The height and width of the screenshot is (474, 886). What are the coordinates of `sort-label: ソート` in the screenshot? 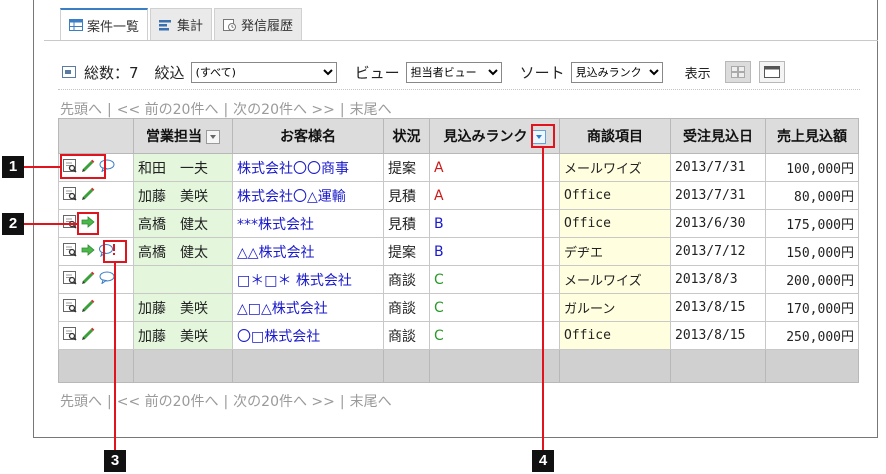 It's located at (542, 72).